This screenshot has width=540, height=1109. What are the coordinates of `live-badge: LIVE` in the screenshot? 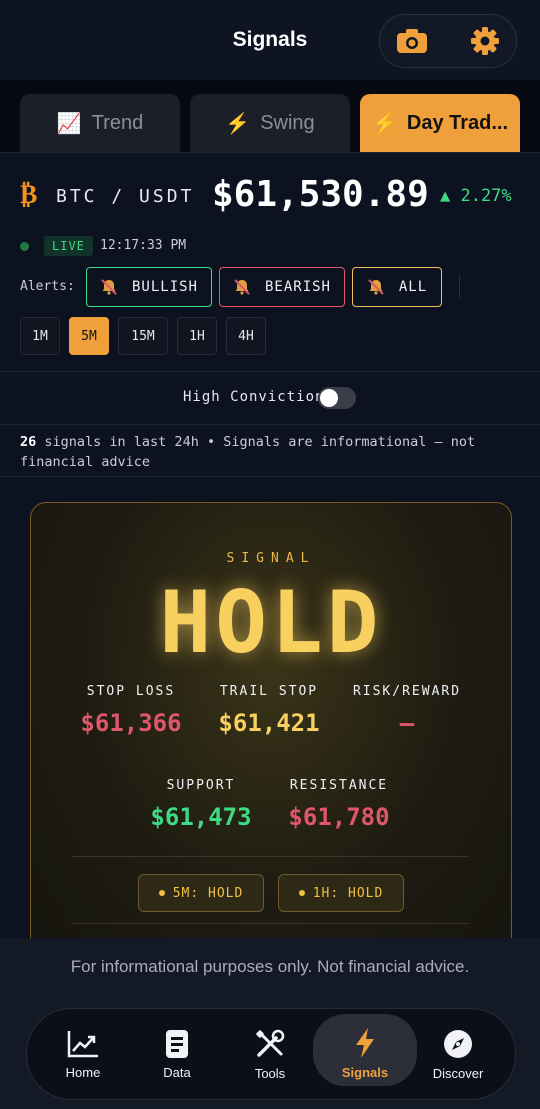 It's located at (68, 246).